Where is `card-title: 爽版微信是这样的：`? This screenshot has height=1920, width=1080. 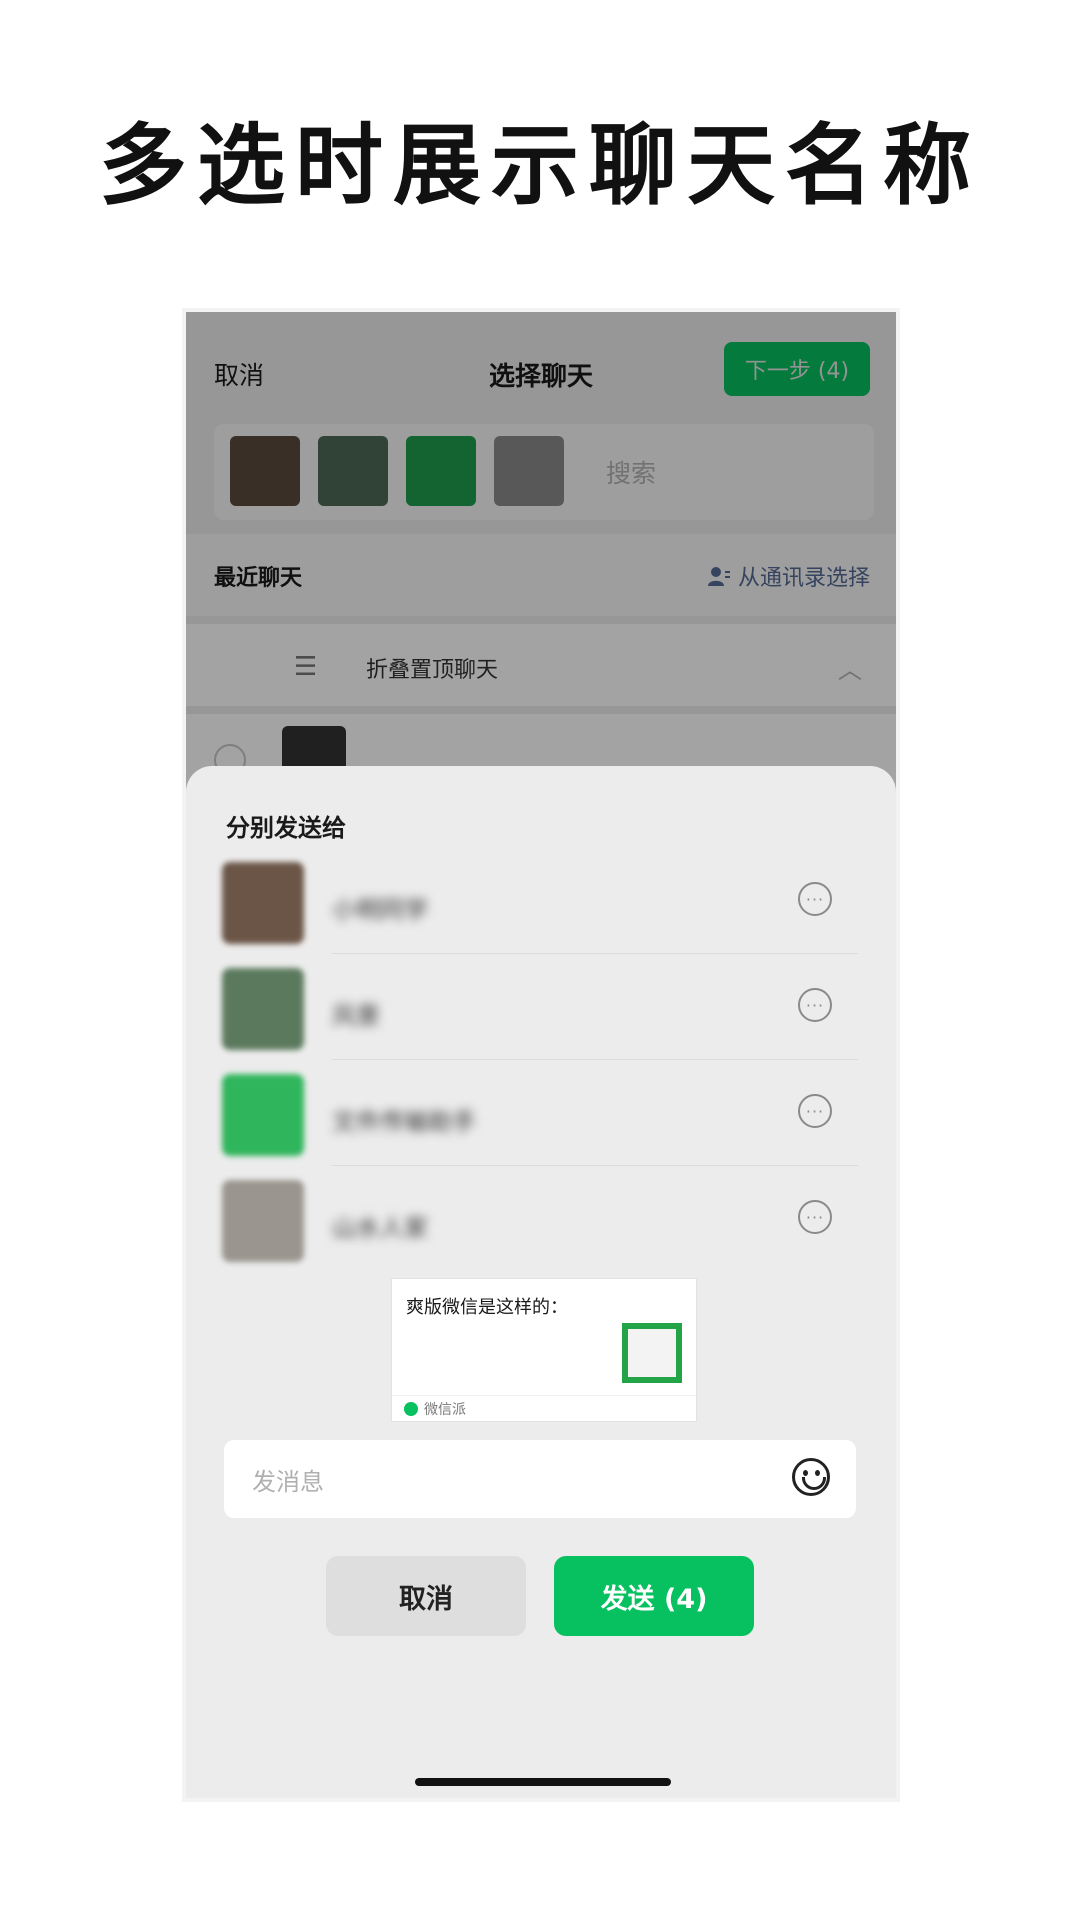 card-title: 爽版微信是这样的： is located at coordinates (487, 1307).